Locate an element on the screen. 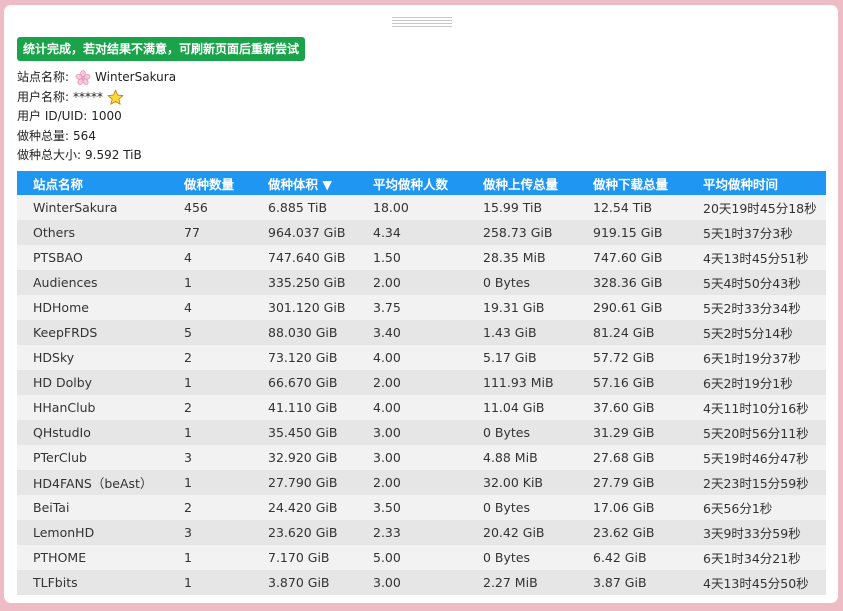 The width and height of the screenshot is (843, 611). cell-avg-seed-time: 4天13时45分51秒 is located at coordinates (756, 257).